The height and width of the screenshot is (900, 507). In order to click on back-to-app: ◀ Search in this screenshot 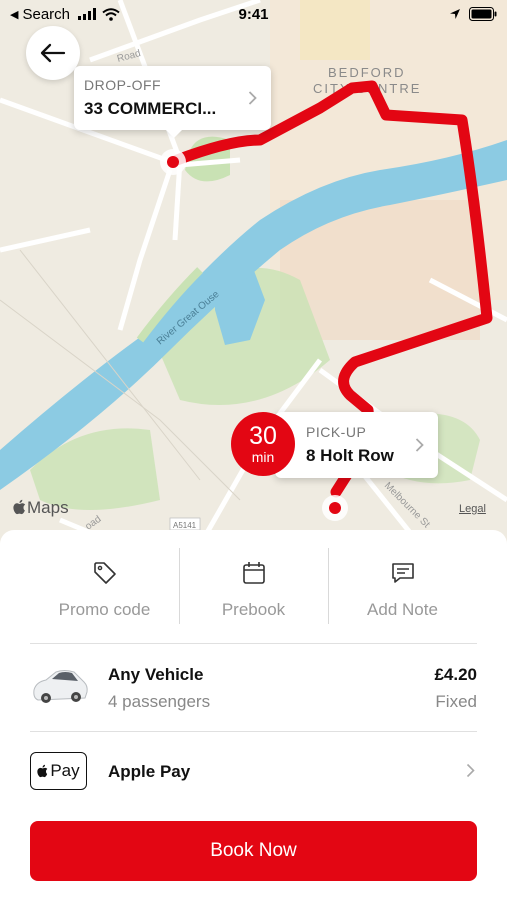, I will do `click(65, 14)`.